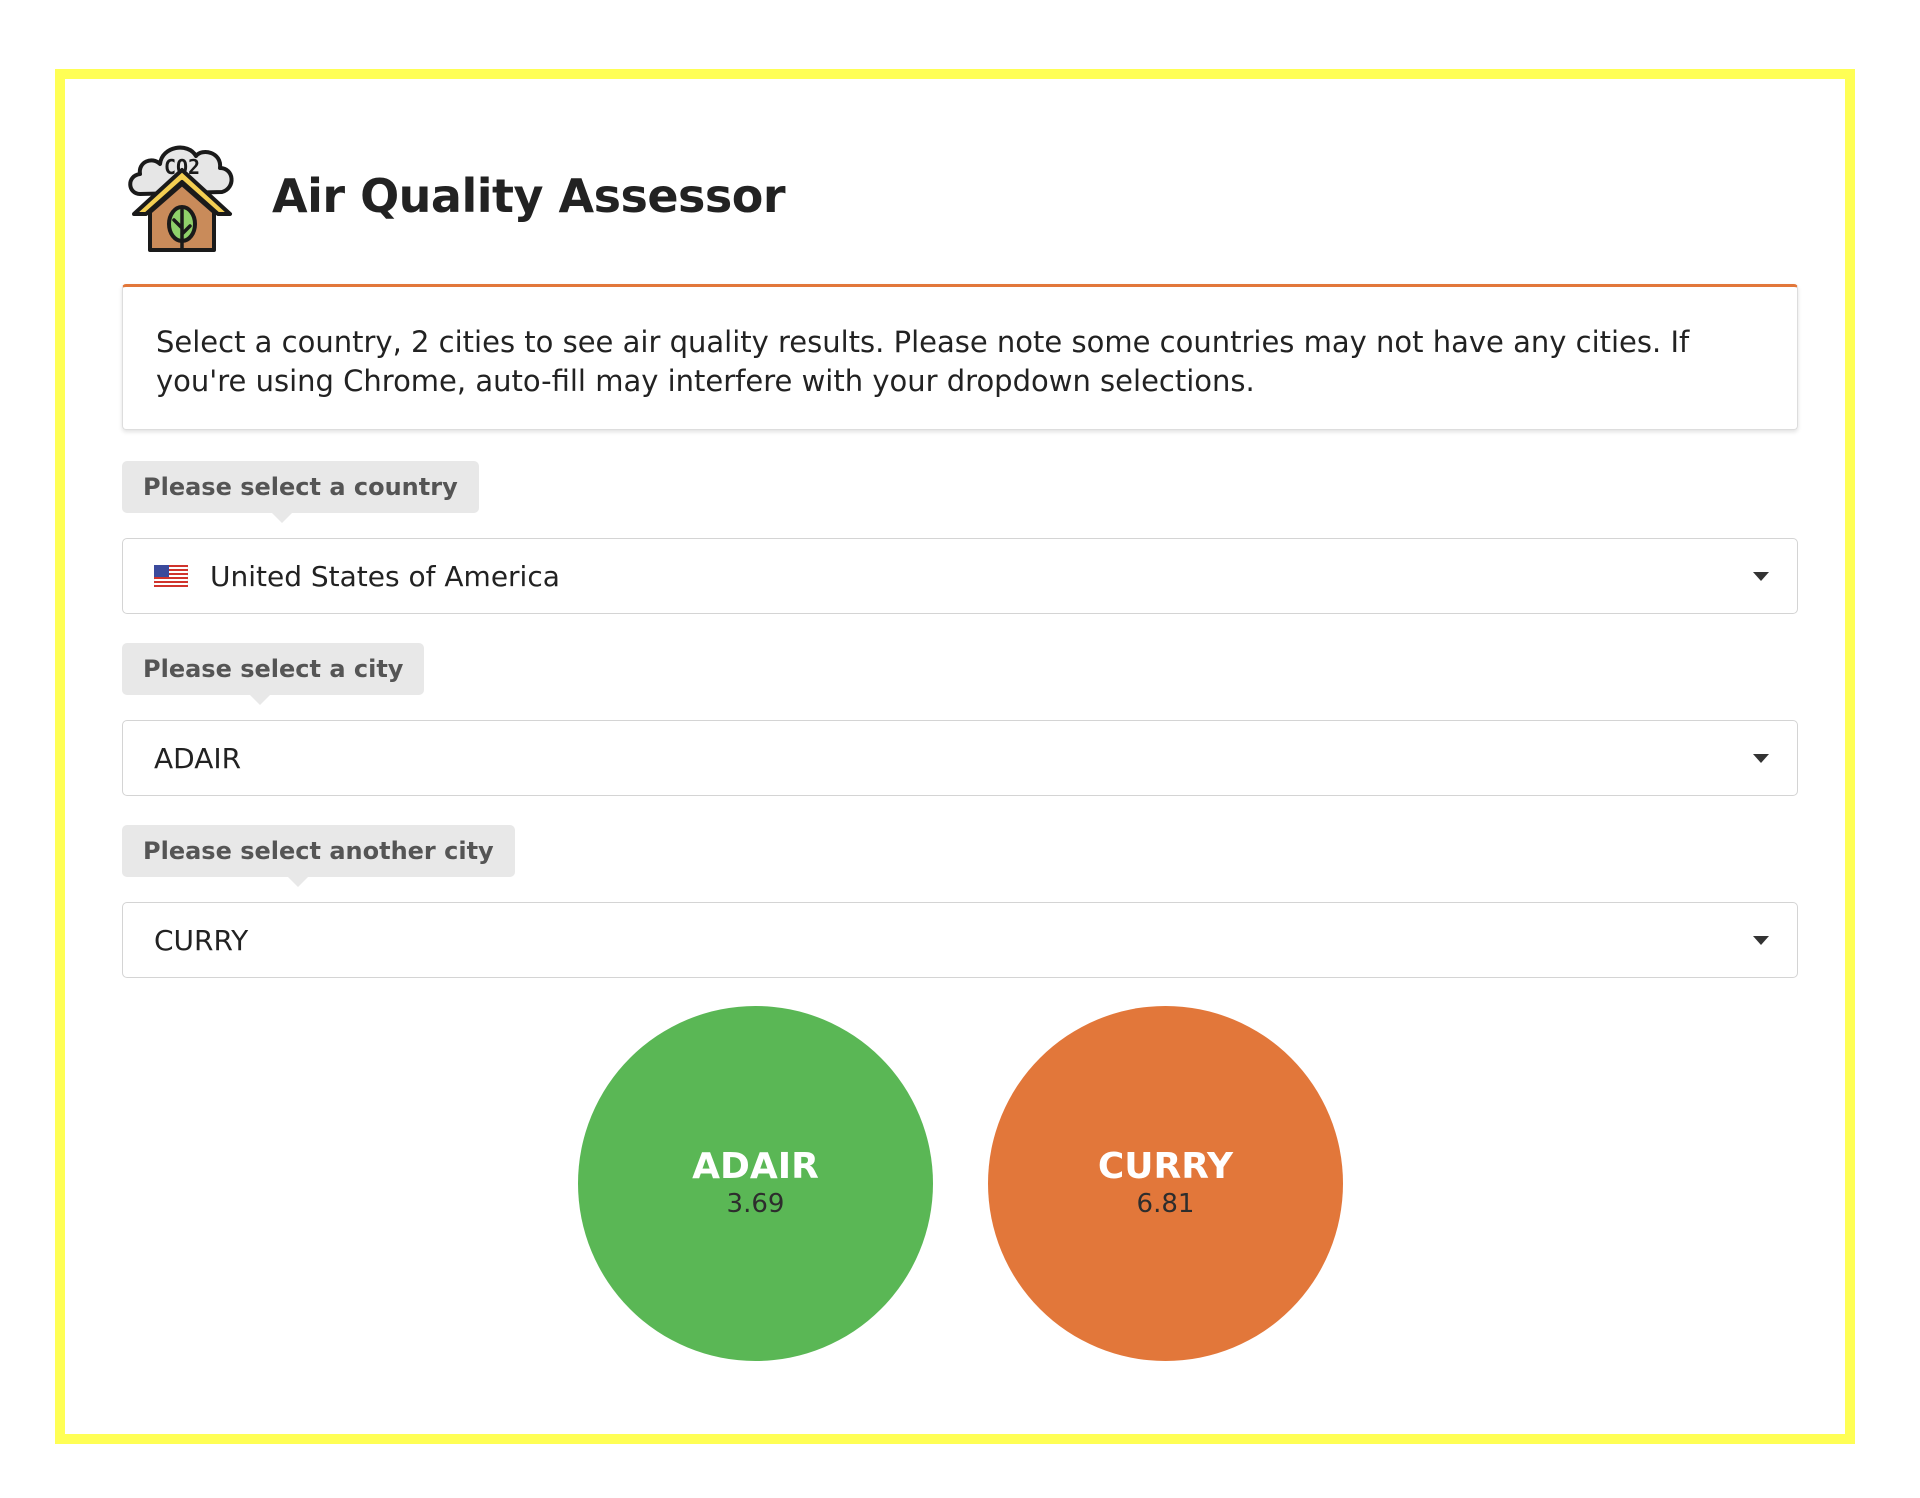  Describe the element at coordinates (1165, 1203) in the screenshot. I see `result-value: 6.81` at that location.